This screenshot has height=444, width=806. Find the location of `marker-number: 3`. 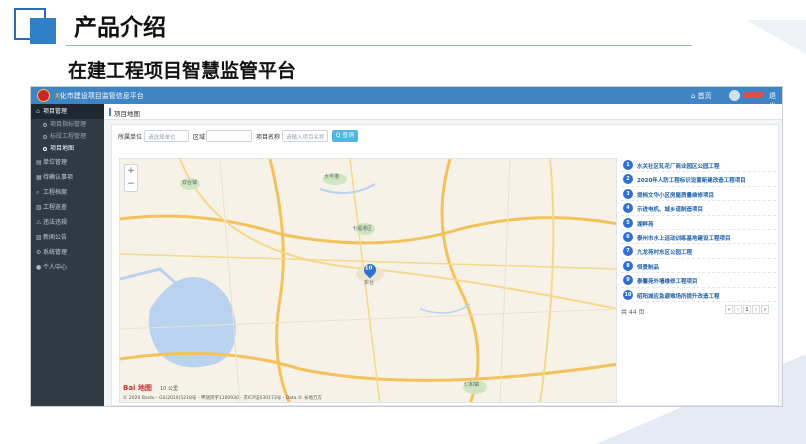

marker-number: 3 is located at coordinates (628, 193).